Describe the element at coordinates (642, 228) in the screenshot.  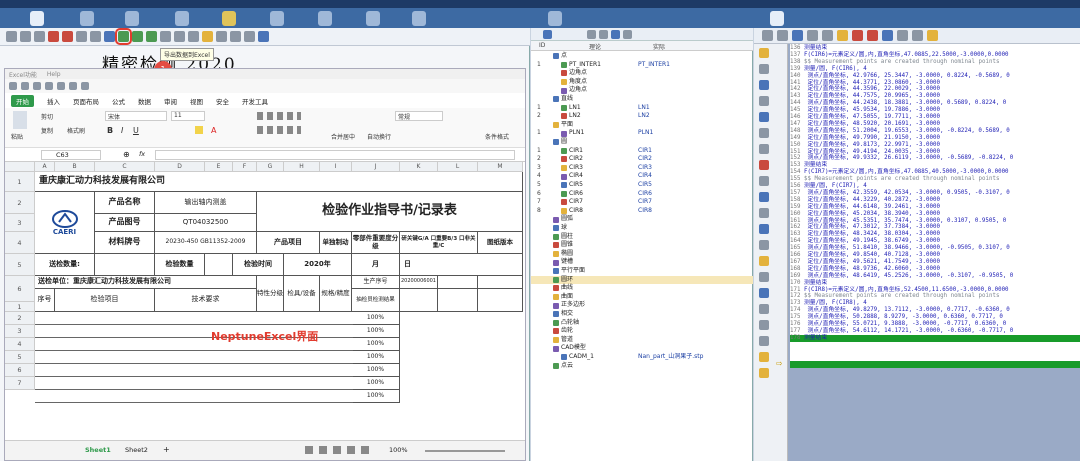
I see `tree-item: 球` at that location.